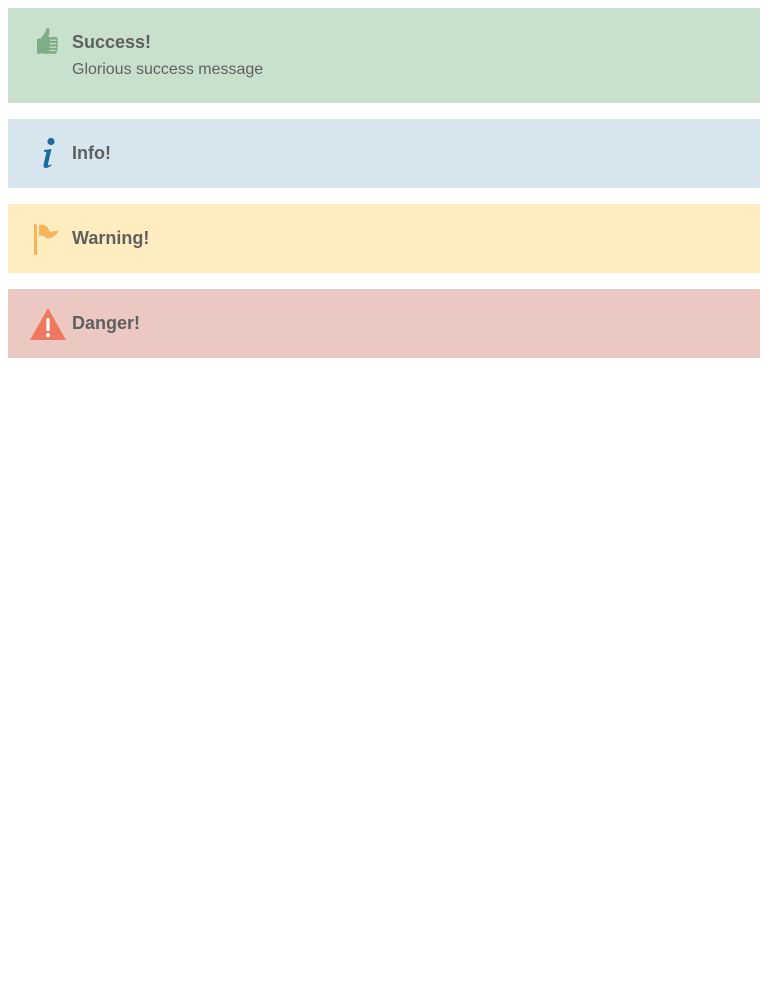 This screenshot has height=1002, width=768. I want to click on alert-title: Warning!, so click(111, 238).